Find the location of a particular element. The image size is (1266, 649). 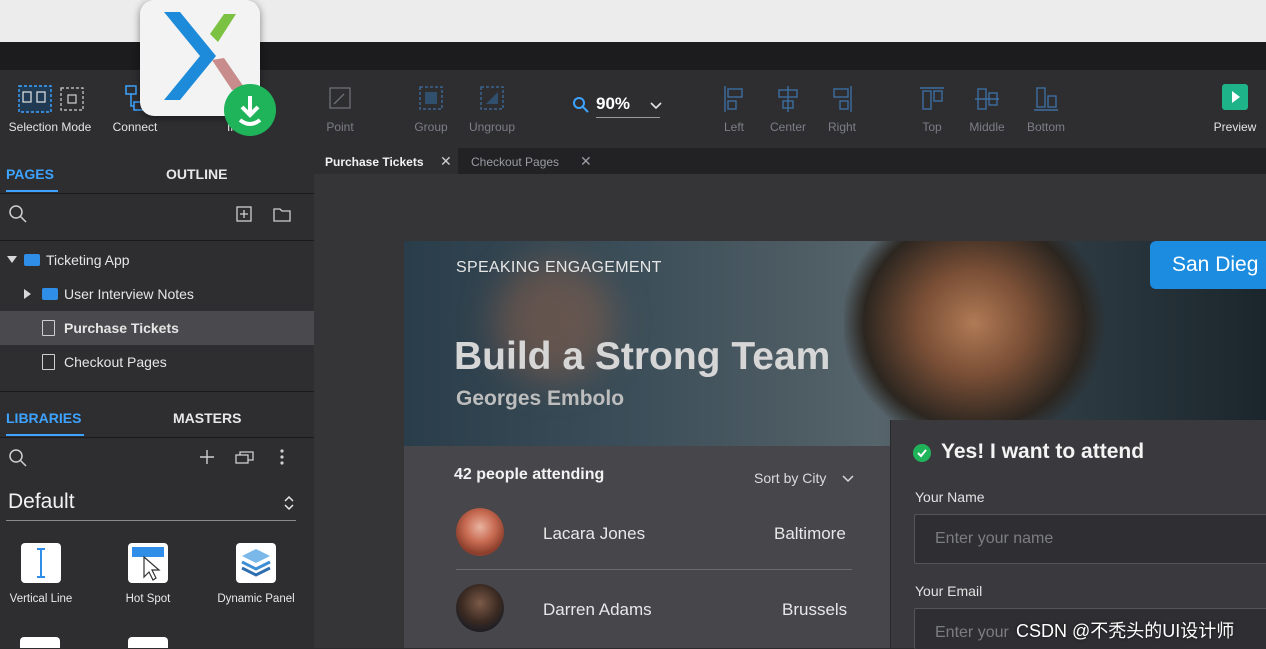

list-item: Darren Adams Brussels is located at coordinates (647, 611).